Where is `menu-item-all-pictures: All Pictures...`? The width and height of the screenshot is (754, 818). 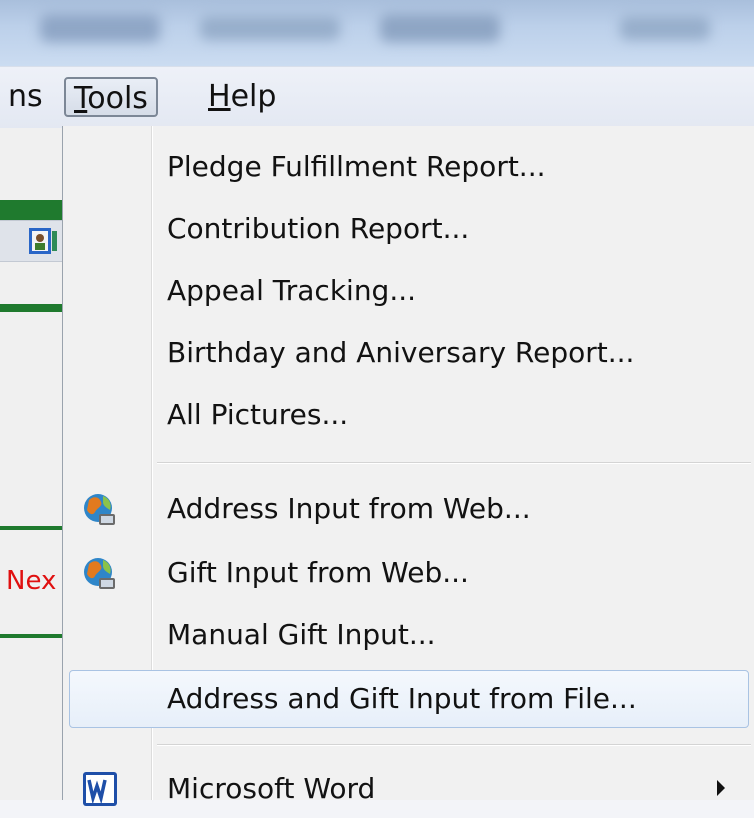
menu-item-all-pictures: All Pictures... is located at coordinates (409, 415).